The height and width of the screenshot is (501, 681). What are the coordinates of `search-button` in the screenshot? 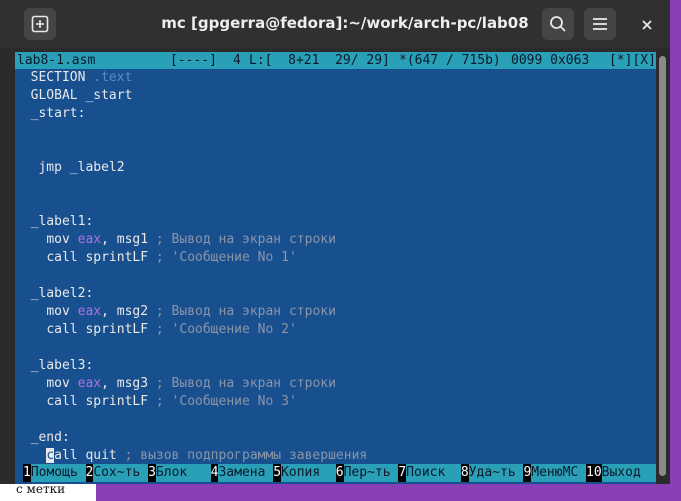 It's located at (558, 24).